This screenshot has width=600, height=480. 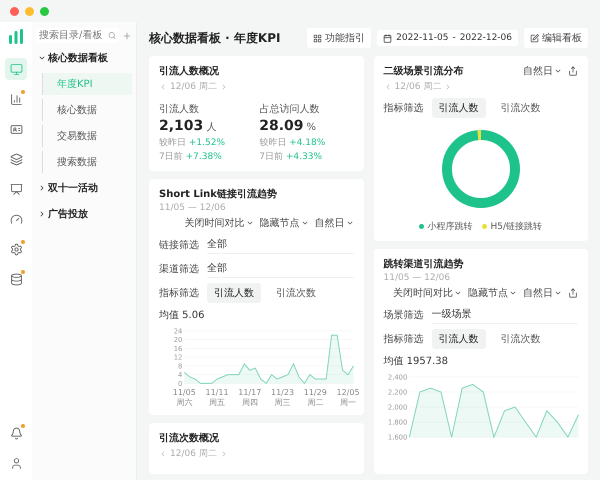 I want to click on axis-tick-label: 11/05 周六, so click(x=184, y=398).